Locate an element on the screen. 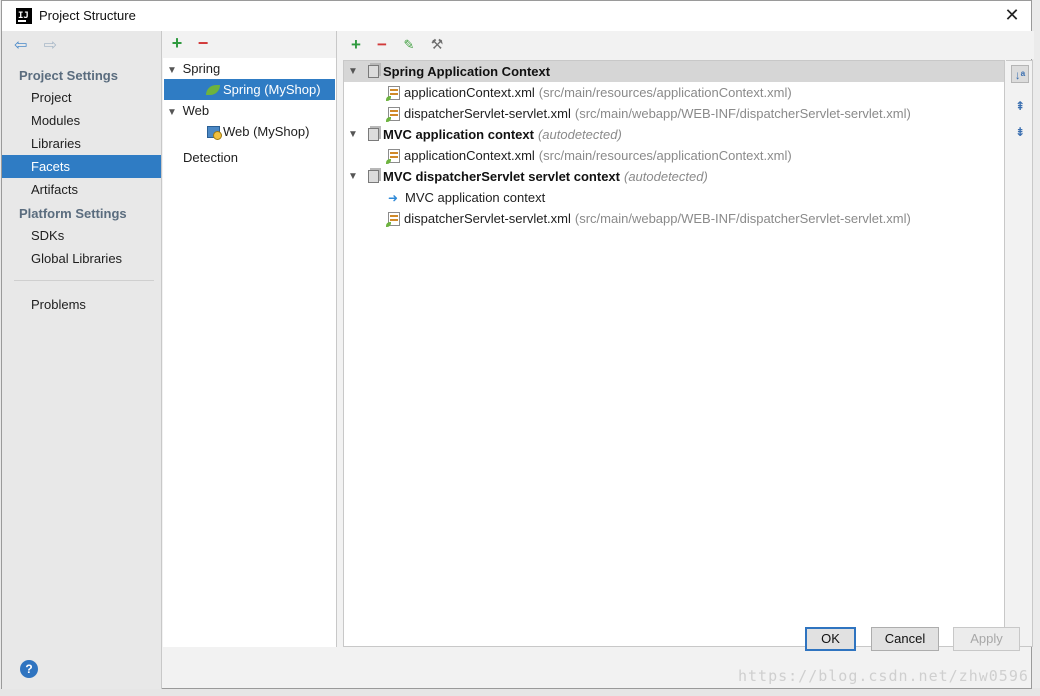  context-header-content: Spring Application Context is located at coordinates (459, 71).